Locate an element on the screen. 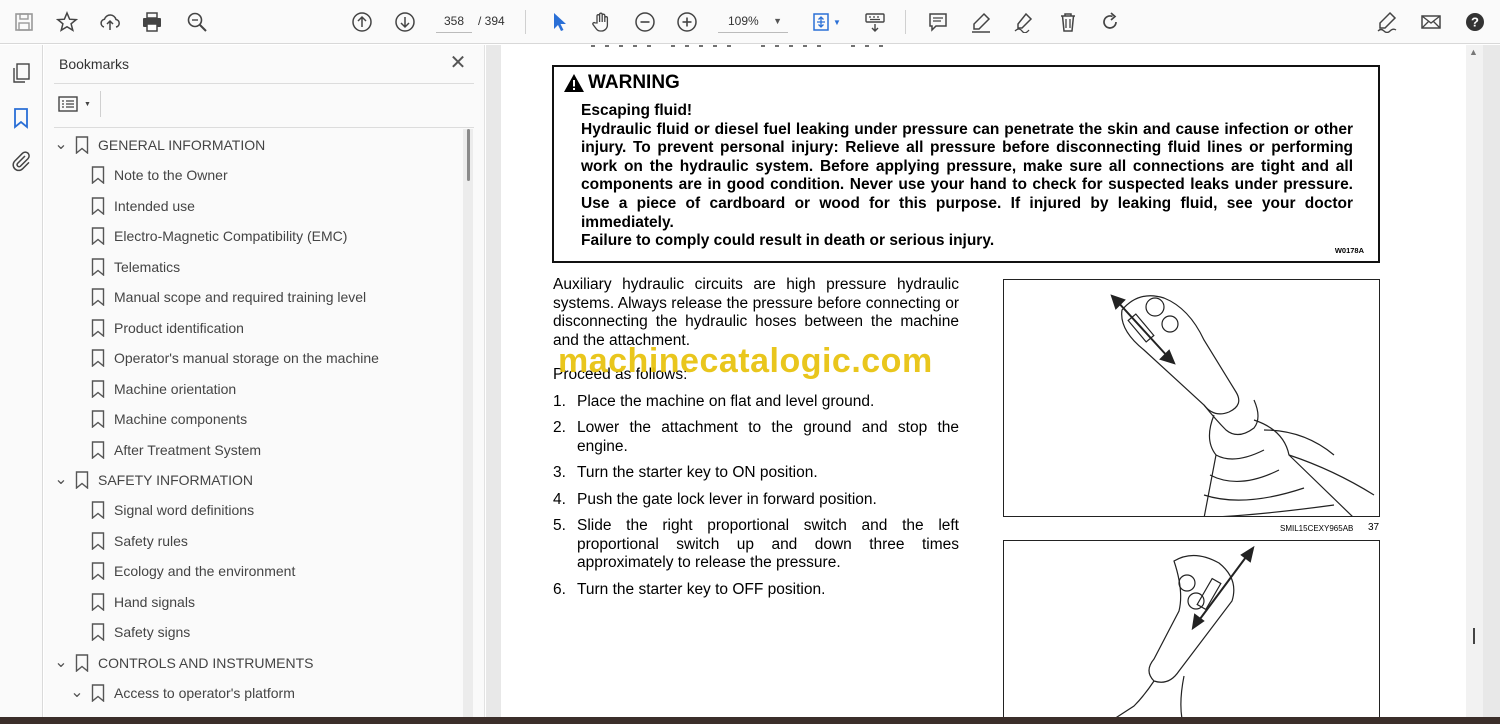 Image resolution: width=1500 pixels, height=724 pixels. bookmark-label: Hand signals is located at coordinates (154, 601).